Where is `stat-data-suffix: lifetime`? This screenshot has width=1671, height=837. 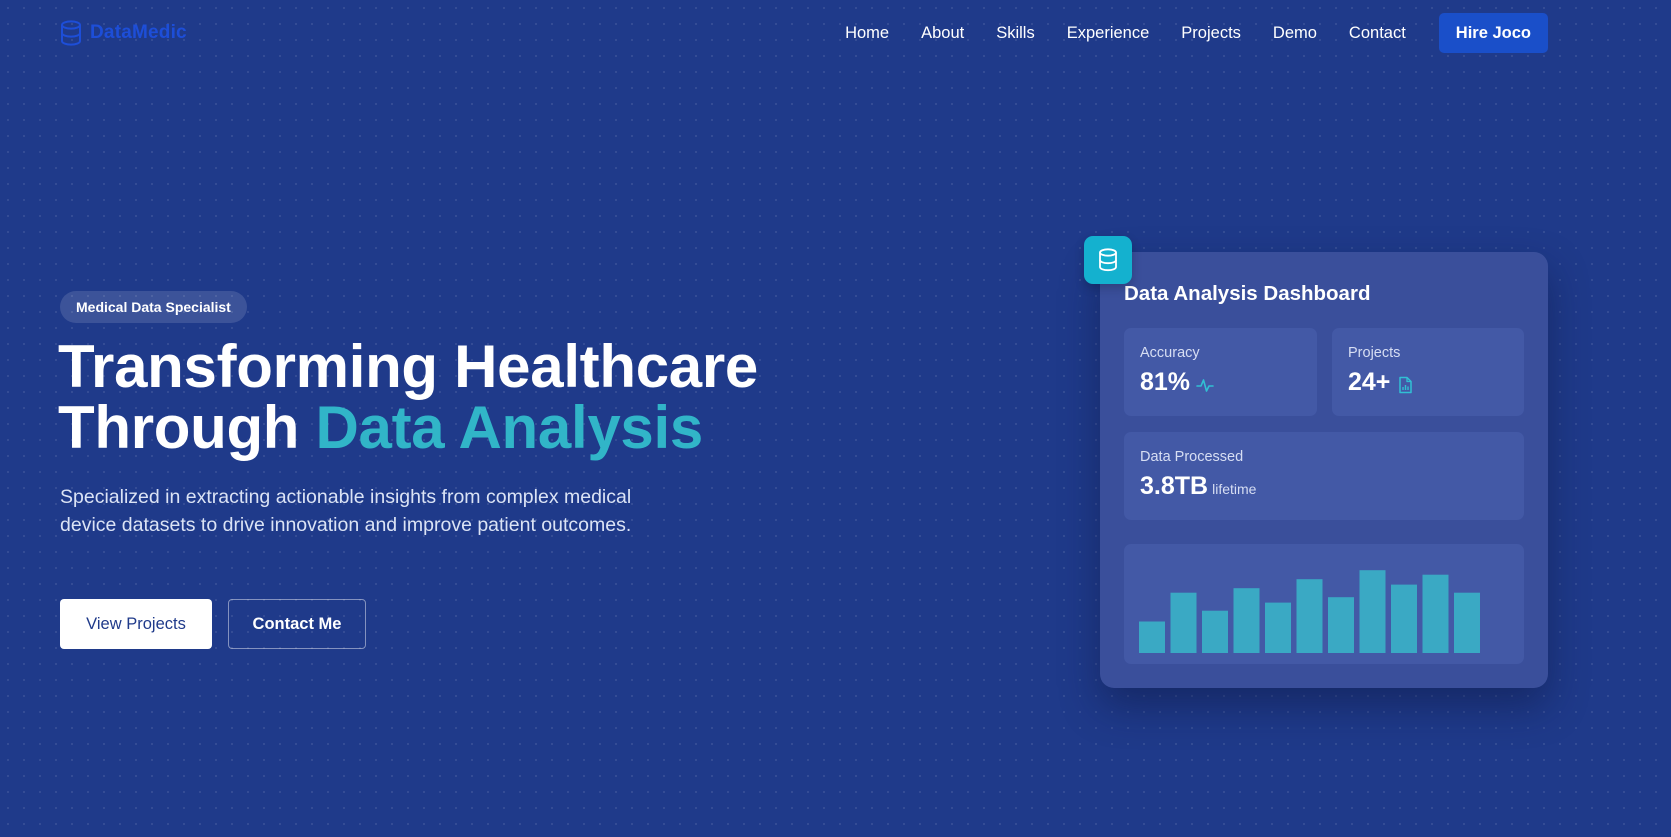 stat-data-suffix: lifetime is located at coordinates (1234, 489).